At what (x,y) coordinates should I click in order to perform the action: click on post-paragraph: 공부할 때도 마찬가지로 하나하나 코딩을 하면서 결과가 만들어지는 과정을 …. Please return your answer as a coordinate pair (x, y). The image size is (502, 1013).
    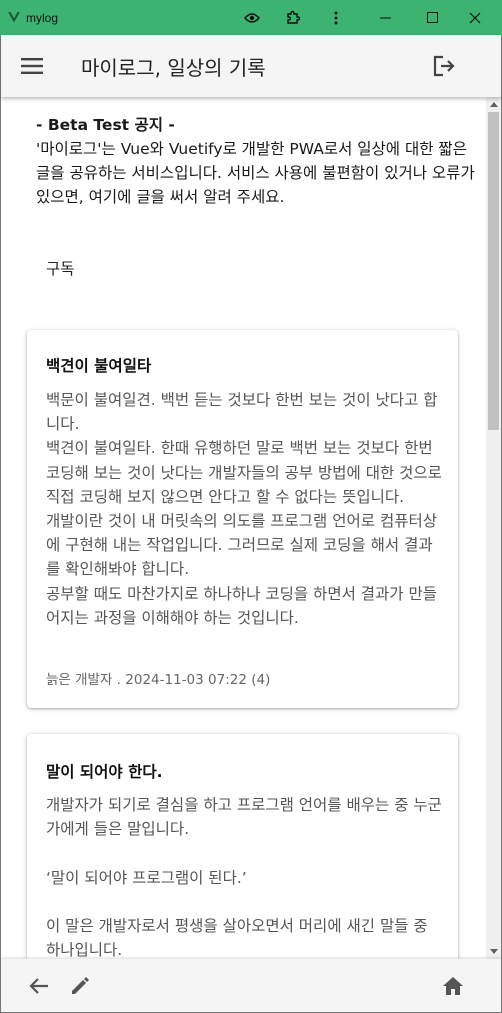
    Looking at the image, I should click on (241, 605).